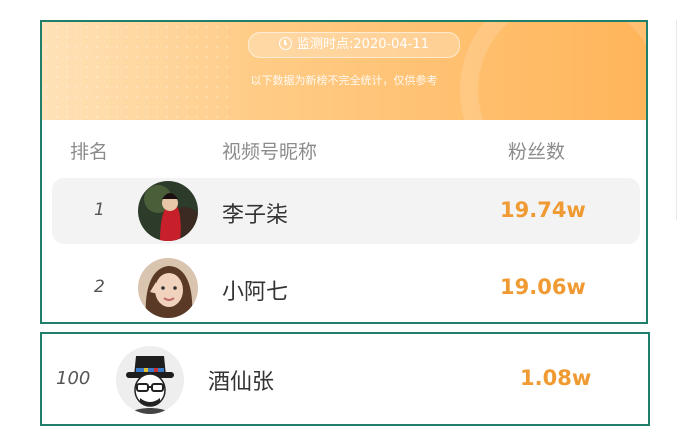 Image resolution: width=690 pixels, height=433 pixels. What do you see at coordinates (344, 80) in the screenshot?
I see `data-notice: 以下数据为新榜不完全统计，仅供参考` at bounding box center [344, 80].